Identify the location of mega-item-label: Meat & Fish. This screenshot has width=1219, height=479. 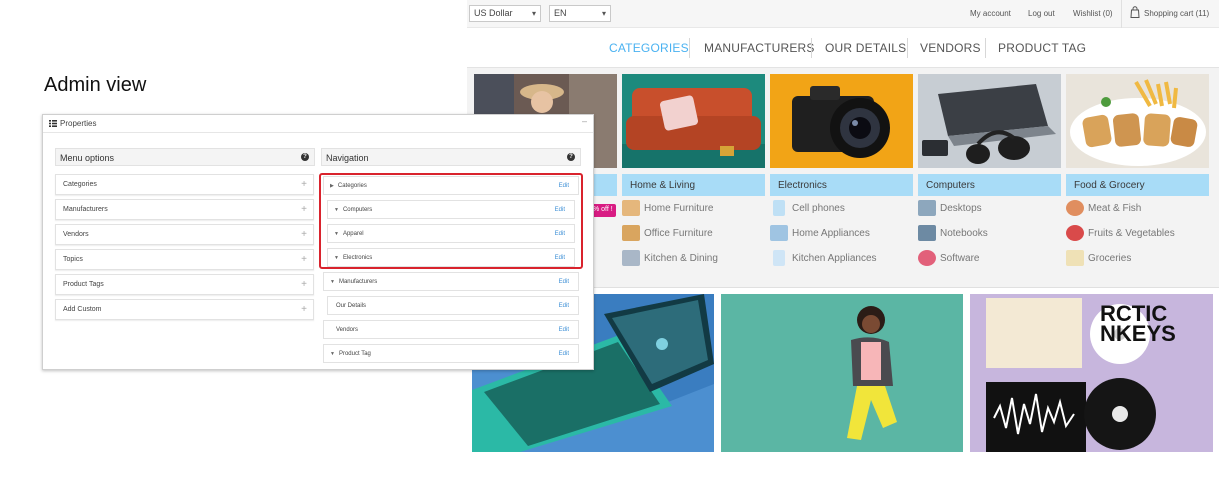
(1115, 208).